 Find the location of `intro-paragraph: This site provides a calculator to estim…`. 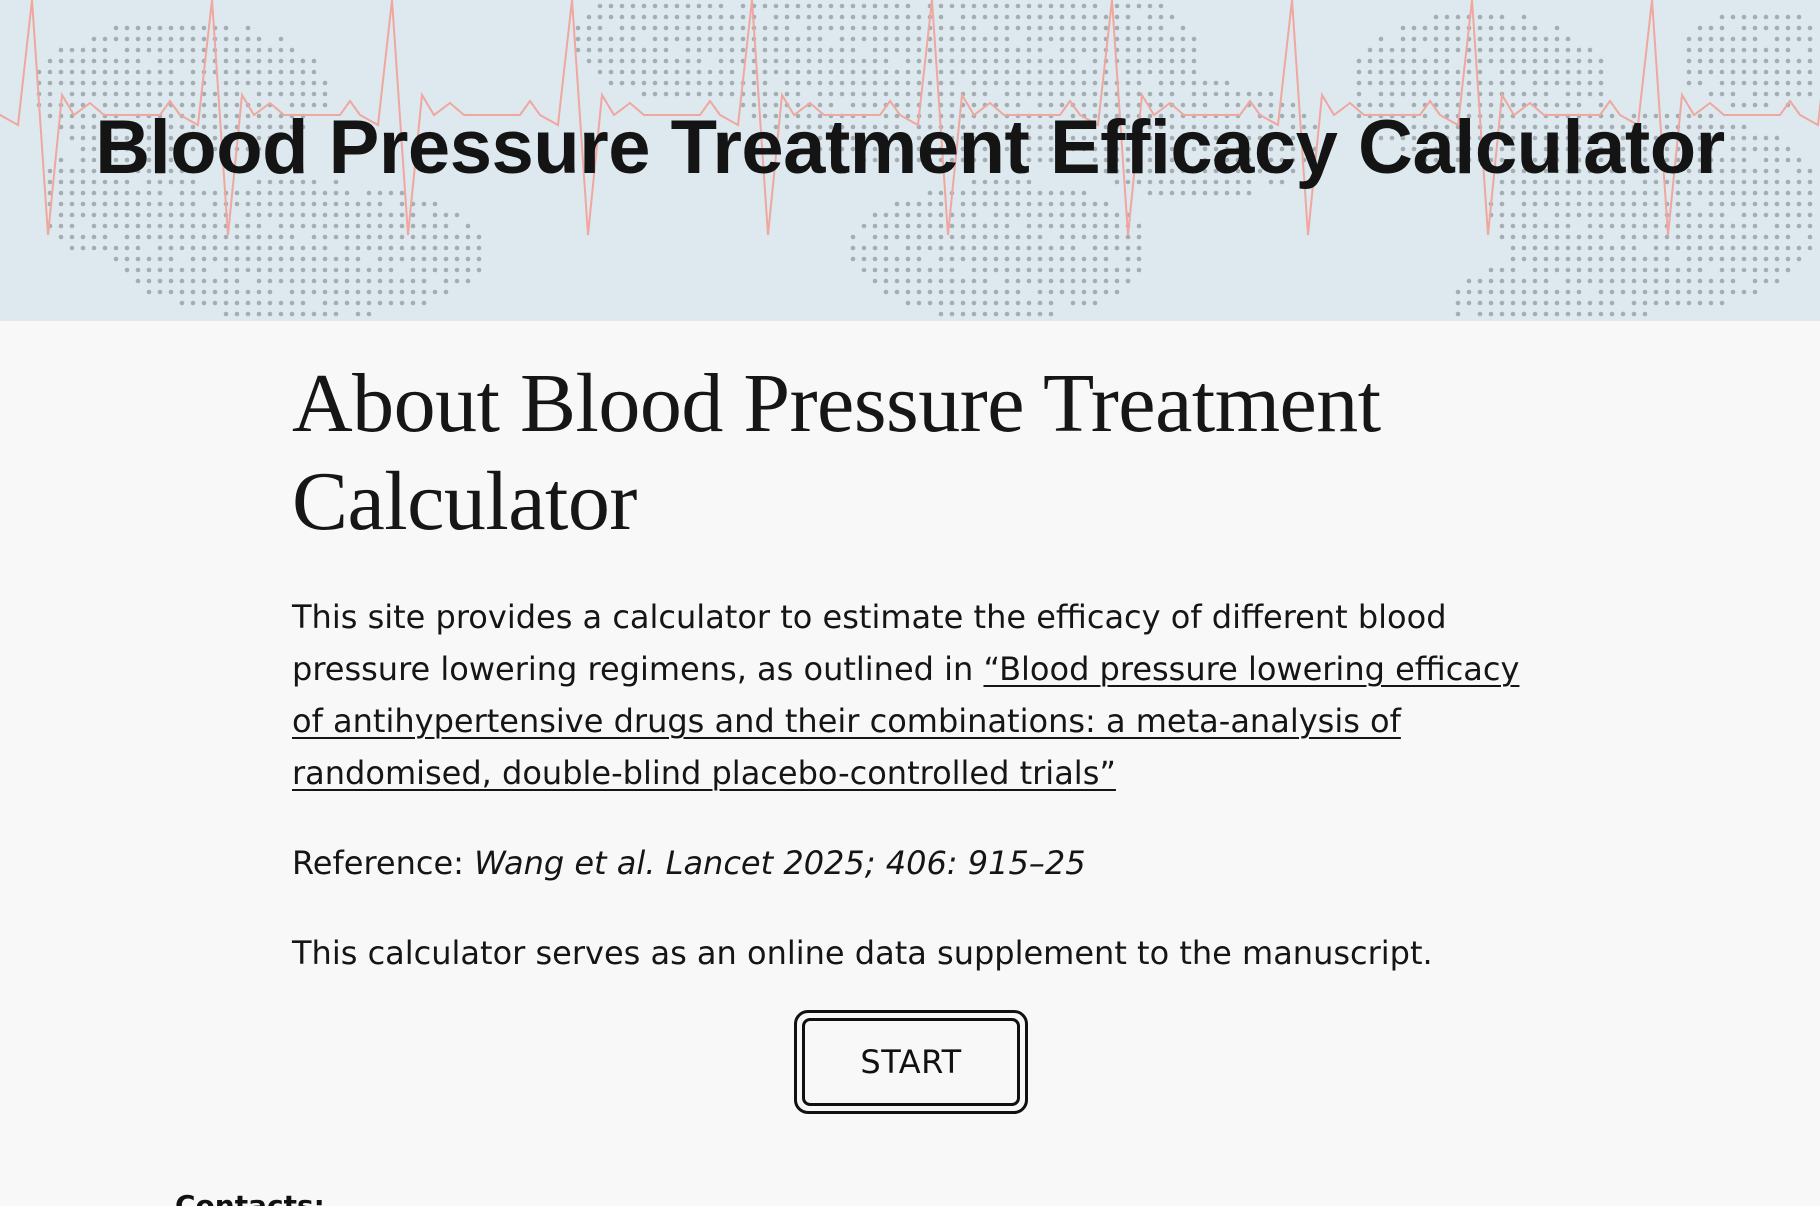

intro-paragraph: This site provides a calculator to estim… is located at coordinates (907, 695).